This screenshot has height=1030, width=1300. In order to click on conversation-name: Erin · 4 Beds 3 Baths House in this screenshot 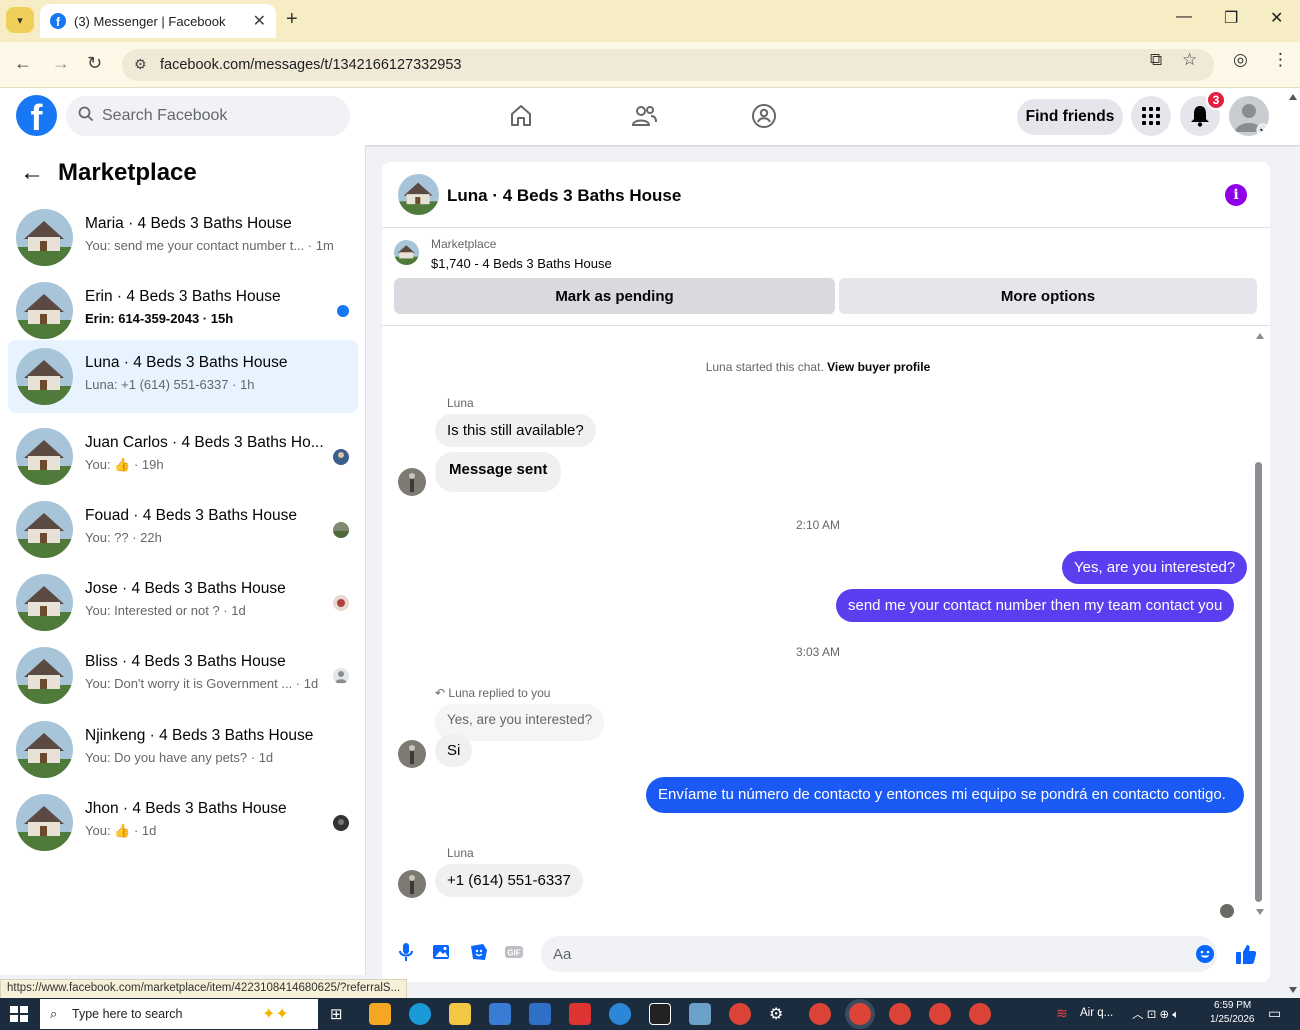, I will do `click(183, 296)`.